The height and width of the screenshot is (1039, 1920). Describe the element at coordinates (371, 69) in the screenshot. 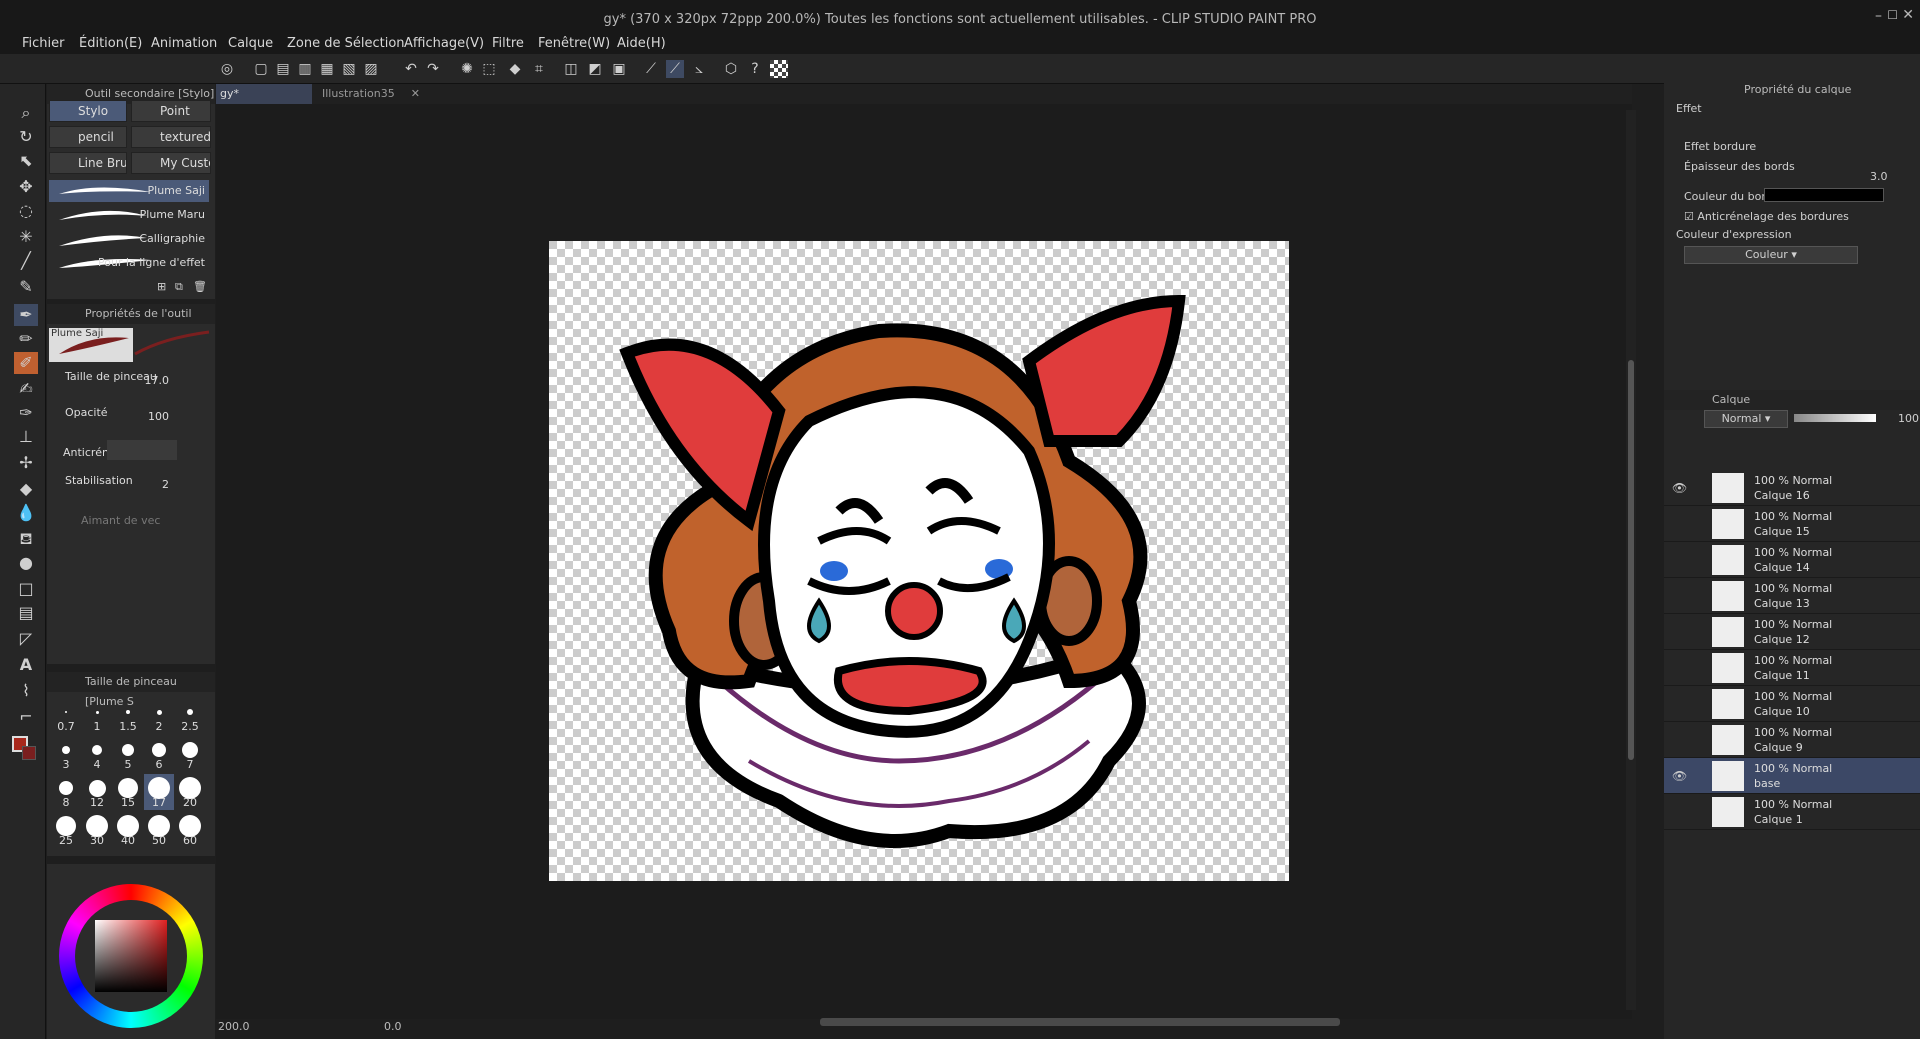

I see `paste-icon: ▨` at that location.